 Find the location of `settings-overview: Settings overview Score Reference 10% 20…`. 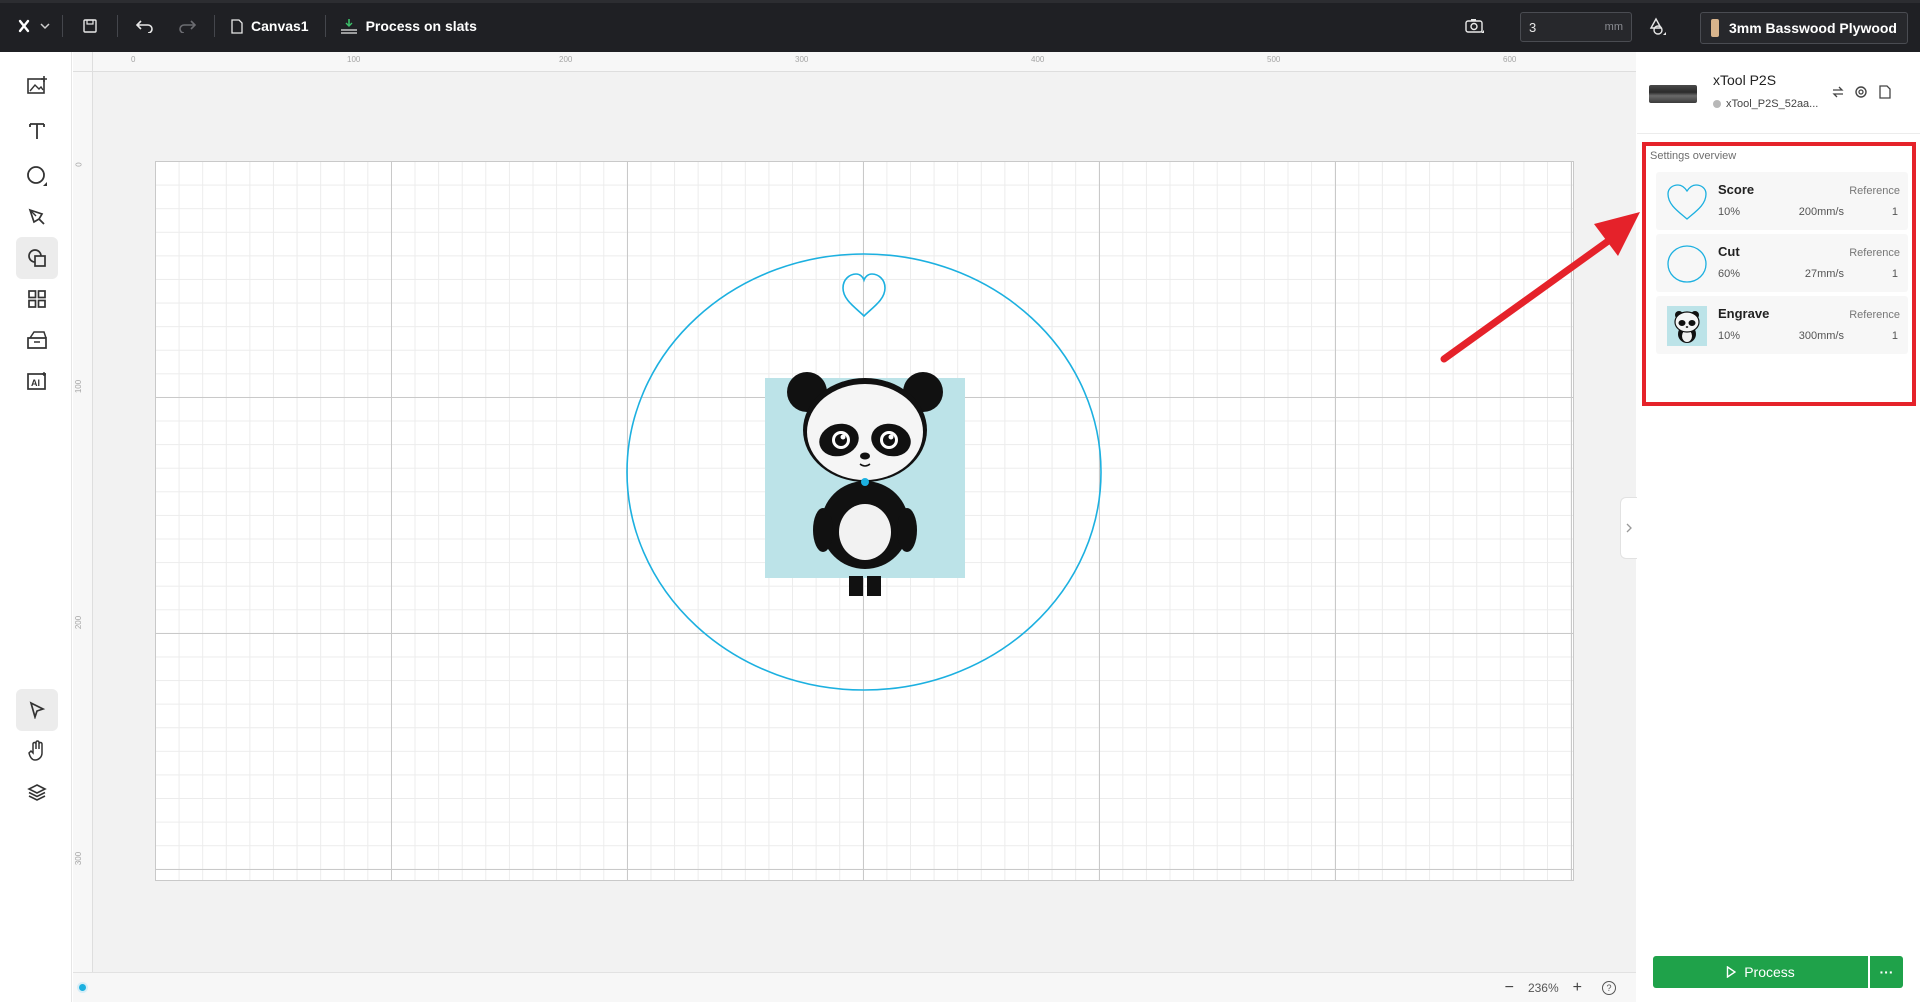

settings-overview: Settings overview Score Reference 10% 20… is located at coordinates (1779, 274).